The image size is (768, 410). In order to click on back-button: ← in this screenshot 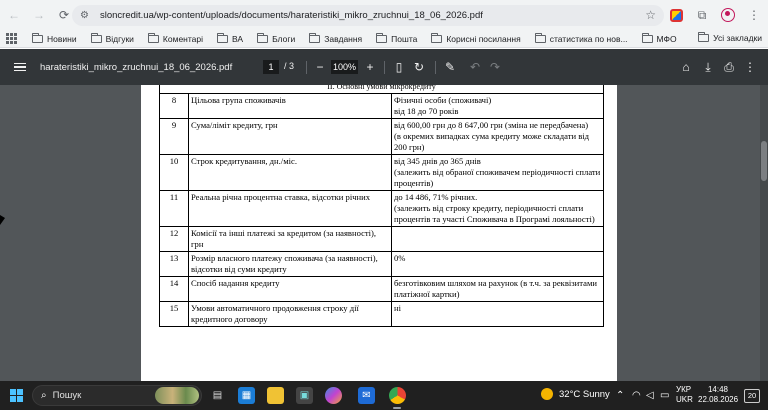, I will do `click(14, 15)`.